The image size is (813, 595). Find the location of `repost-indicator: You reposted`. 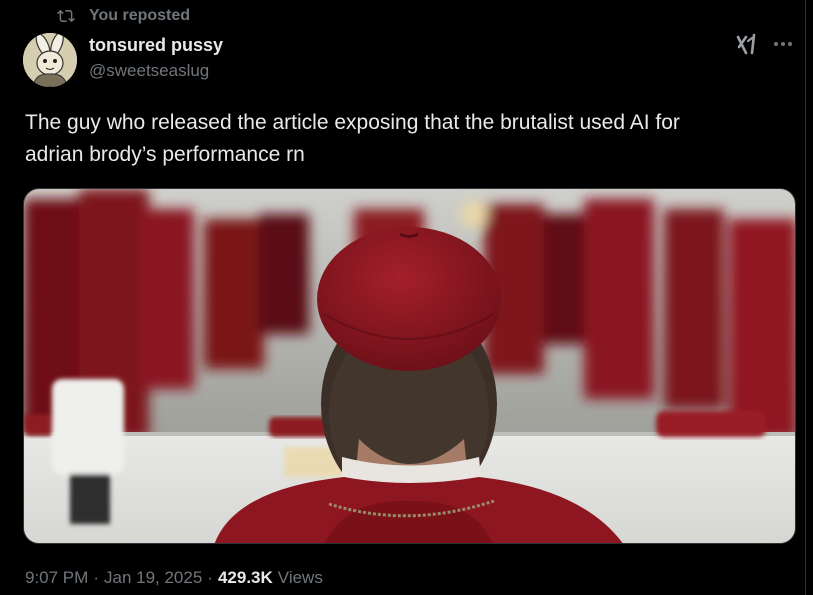

repost-indicator: You reposted is located at coordinates (123, 16).